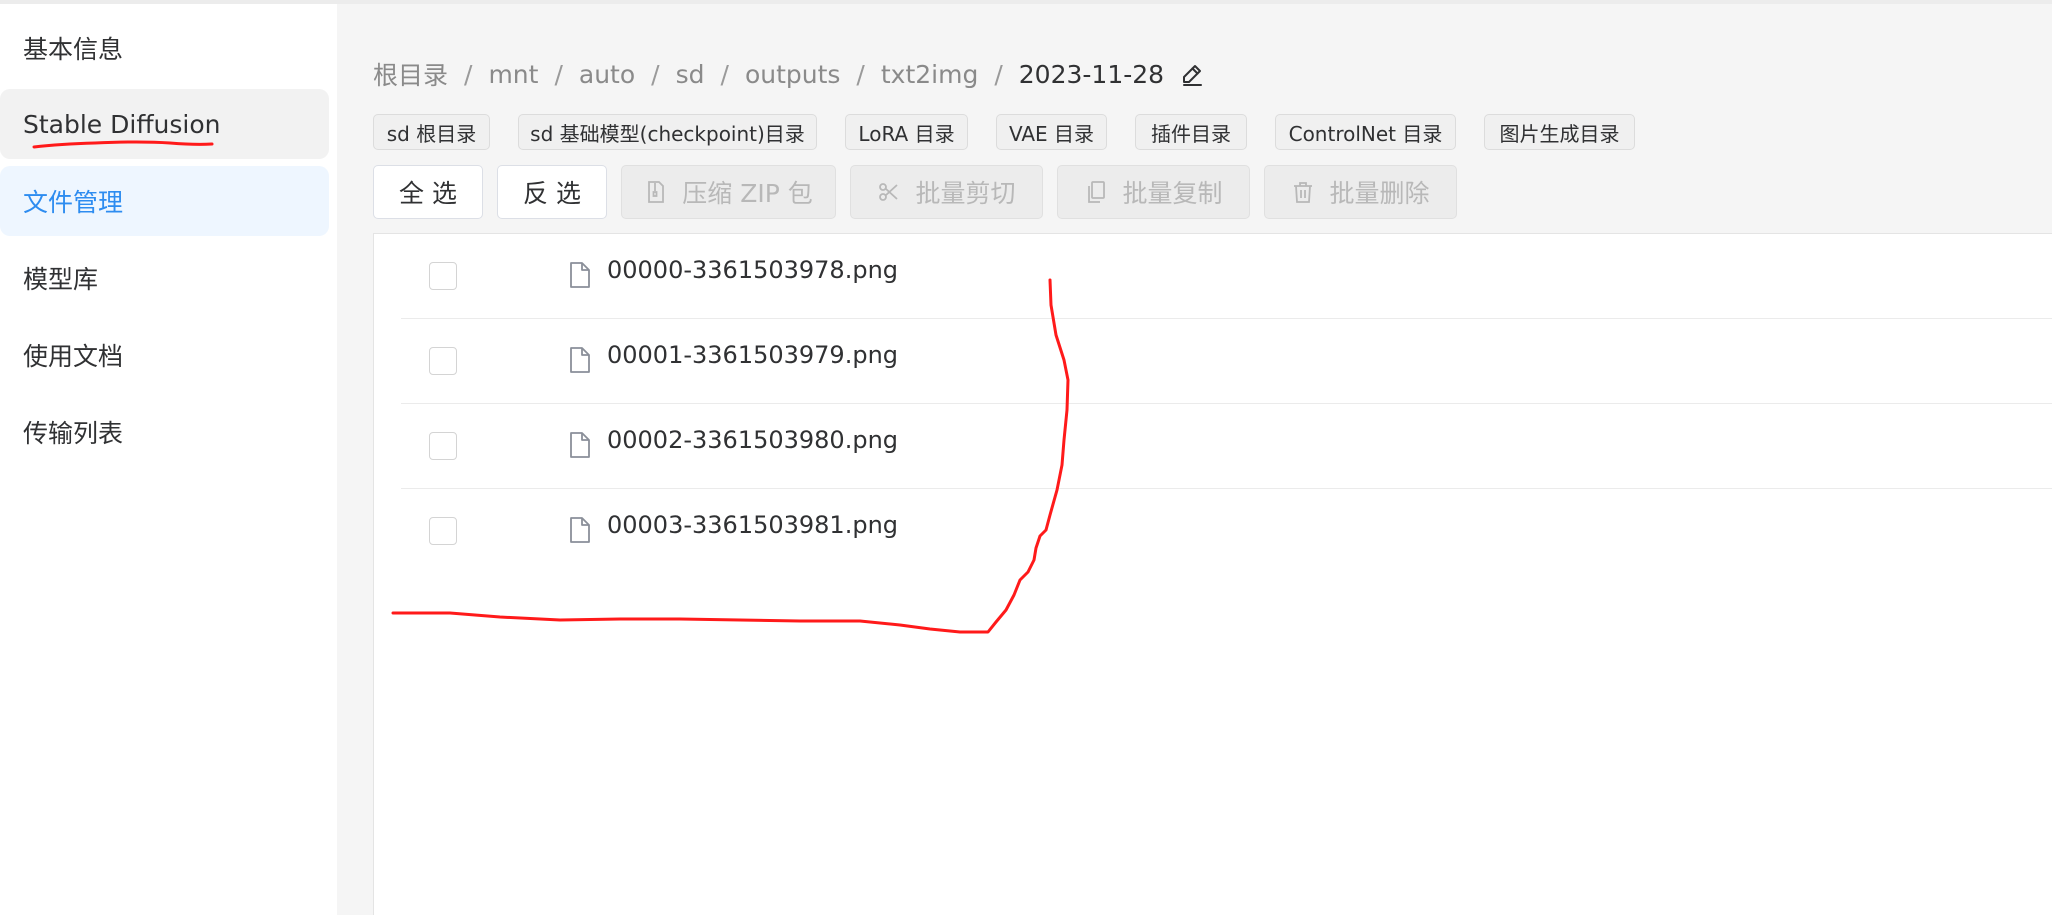 This screenshot has width=2052, height=915. I want to click on sidebar-top-divider, so click(168, 2).